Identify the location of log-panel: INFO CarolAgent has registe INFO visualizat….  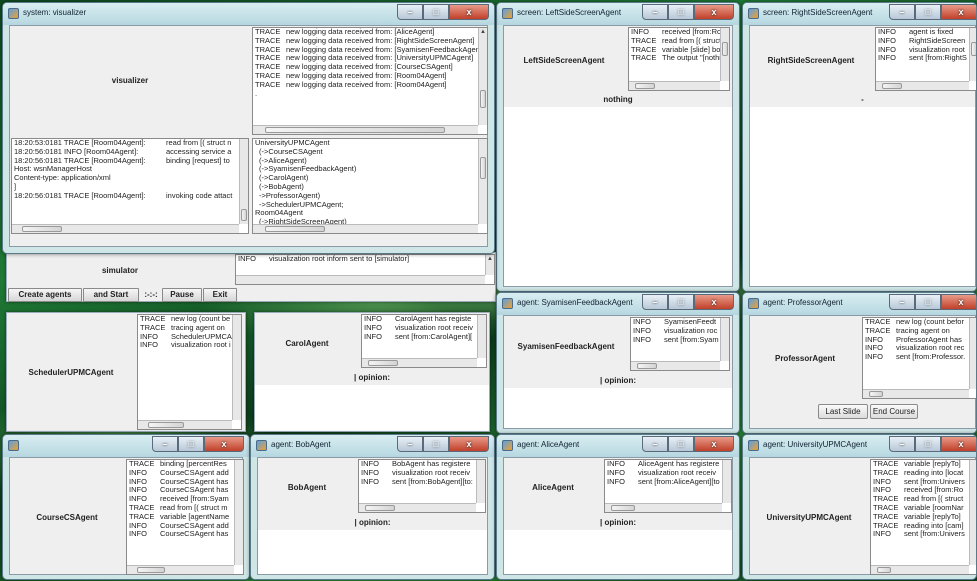
(424, 341).